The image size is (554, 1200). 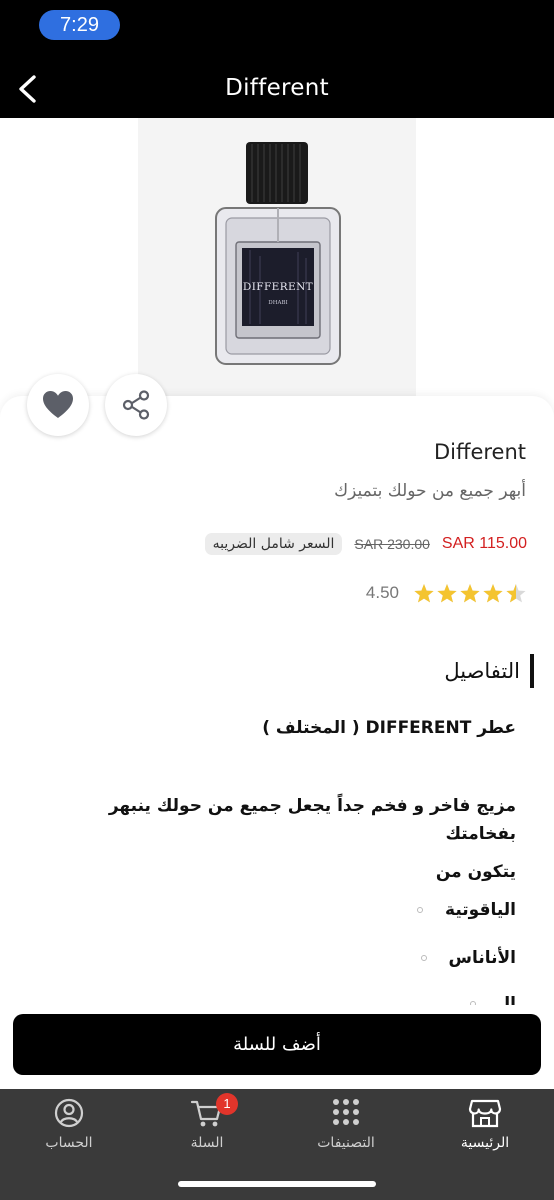 I want to click on ingredient-label: الياقوتية, so click(x=480, y=910).